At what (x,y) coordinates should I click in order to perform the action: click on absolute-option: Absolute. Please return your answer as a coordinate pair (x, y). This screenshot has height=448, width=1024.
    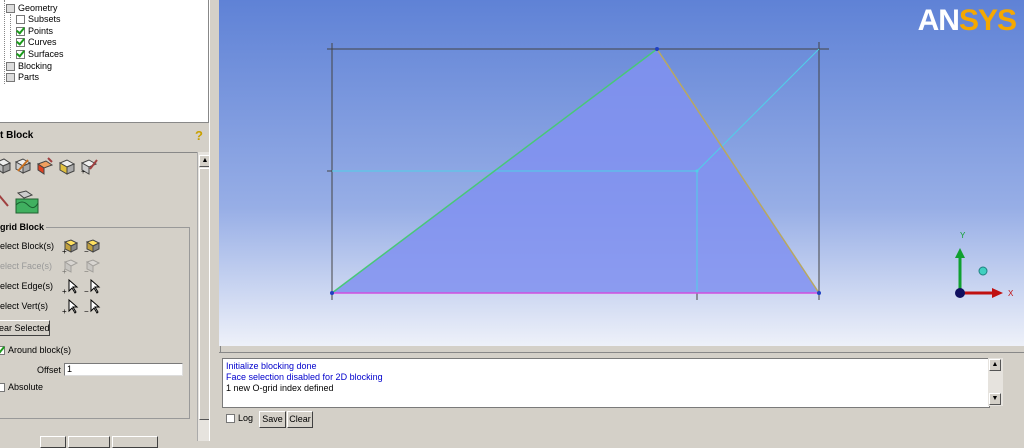
    Looking at the image, I should click on (21, 387).